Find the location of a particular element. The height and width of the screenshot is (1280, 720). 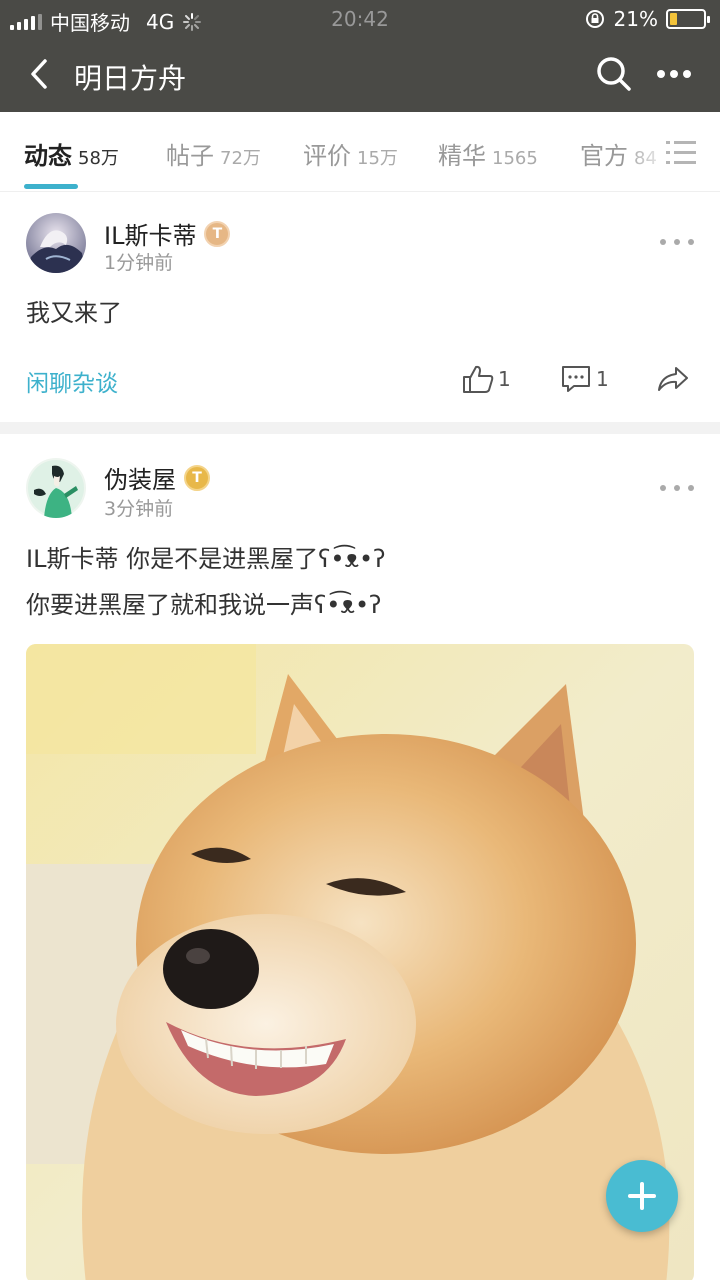

post-text-line: 你要进黑屋了就和我说一声ʕ•͡ᴥ•ʔ is located at coordinates (204, 605).